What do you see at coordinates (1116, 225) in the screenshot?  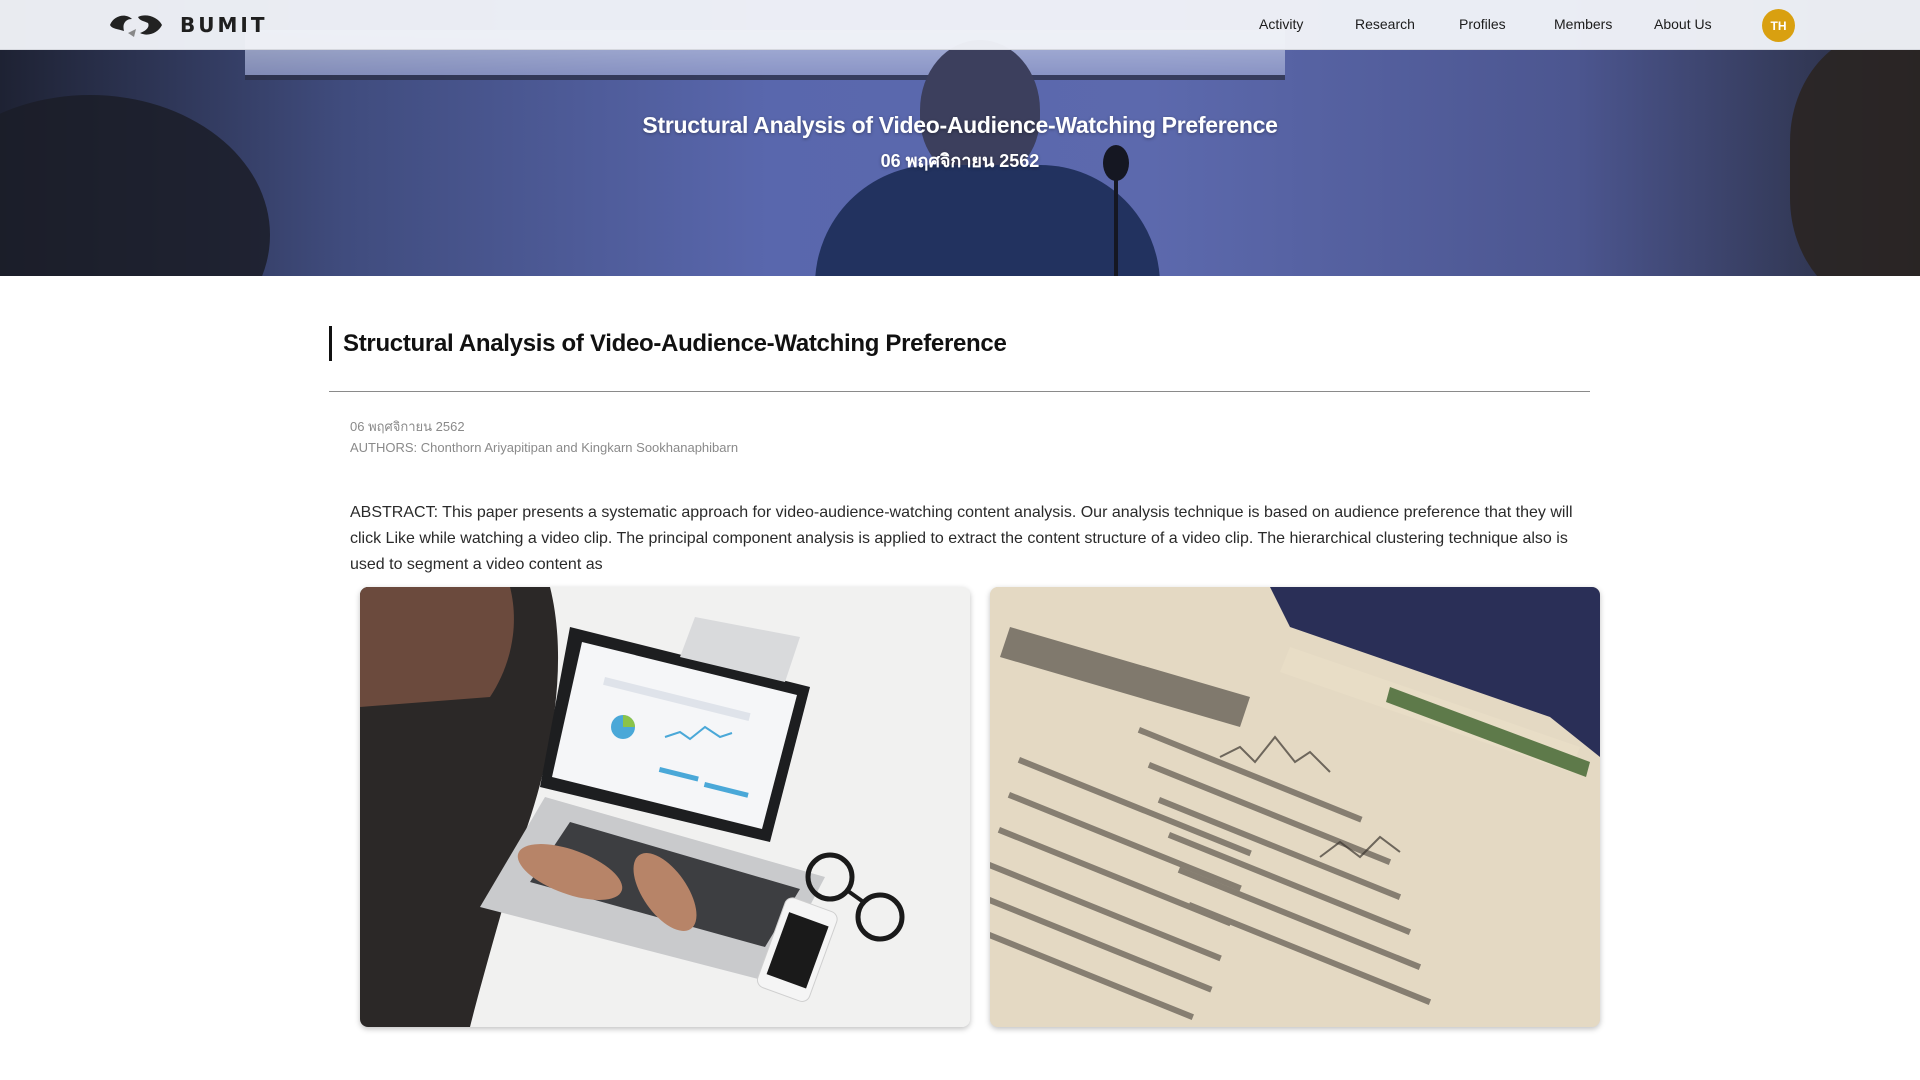 I see `hero-microphone-stand` at bounding box center [1116, 225].